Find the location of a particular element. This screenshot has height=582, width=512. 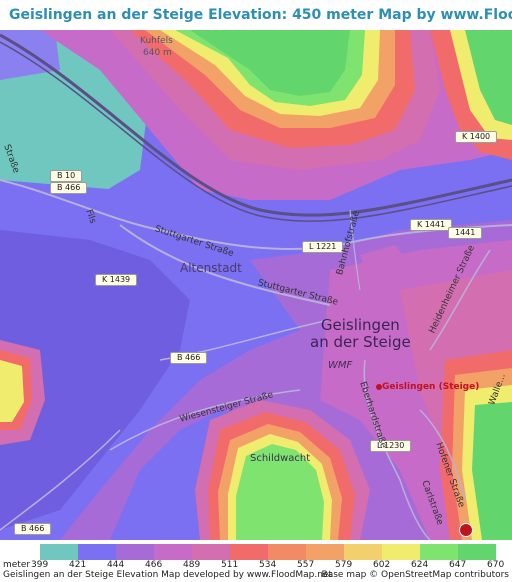

hill-label-kuhfels: Kuhfels is located at coordinates (156, 41).